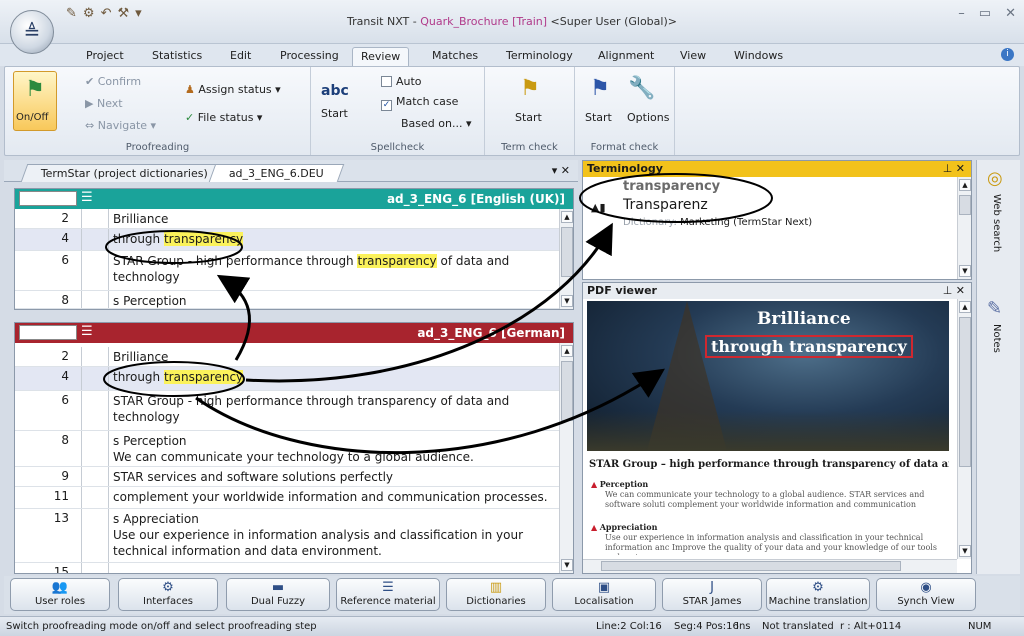 The image size is (1024, 636). What do you see at coordinates (539, 56) in the screenshot?
I see `tab-terminology: Terminology` at bounding box center [539, 56].